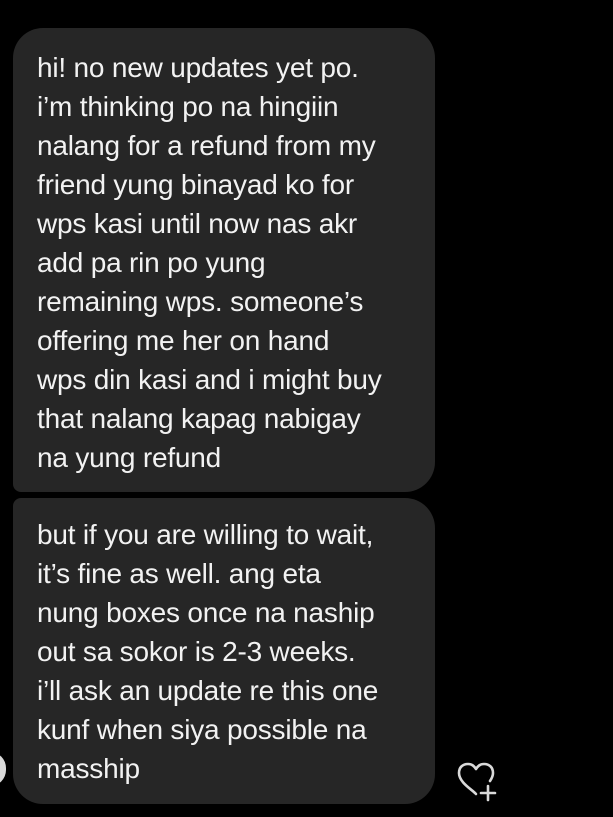 The height and width of the screenshot is (817, 613). I want to click on avatar, so click(3, 769).